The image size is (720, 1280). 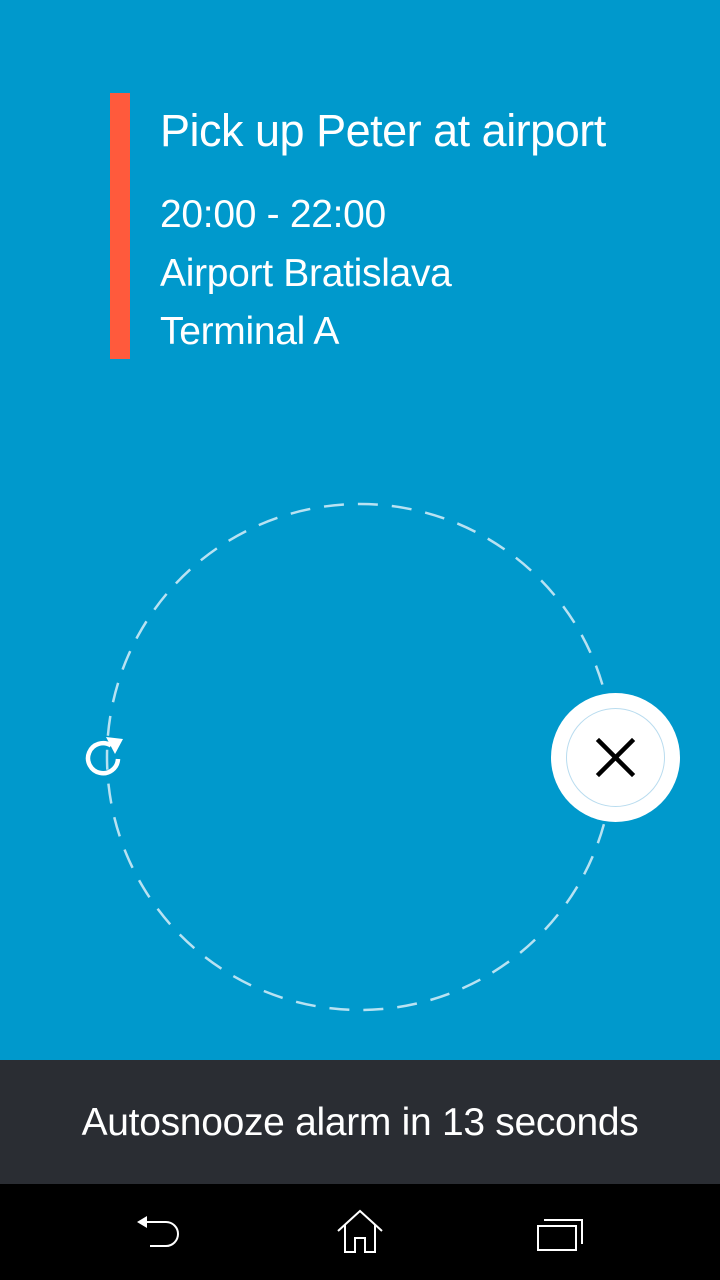 What do you see at coordinates (105, 762) in the screenshot?
I see `snooze-refresh-icon` at bounding box center [105, 762].